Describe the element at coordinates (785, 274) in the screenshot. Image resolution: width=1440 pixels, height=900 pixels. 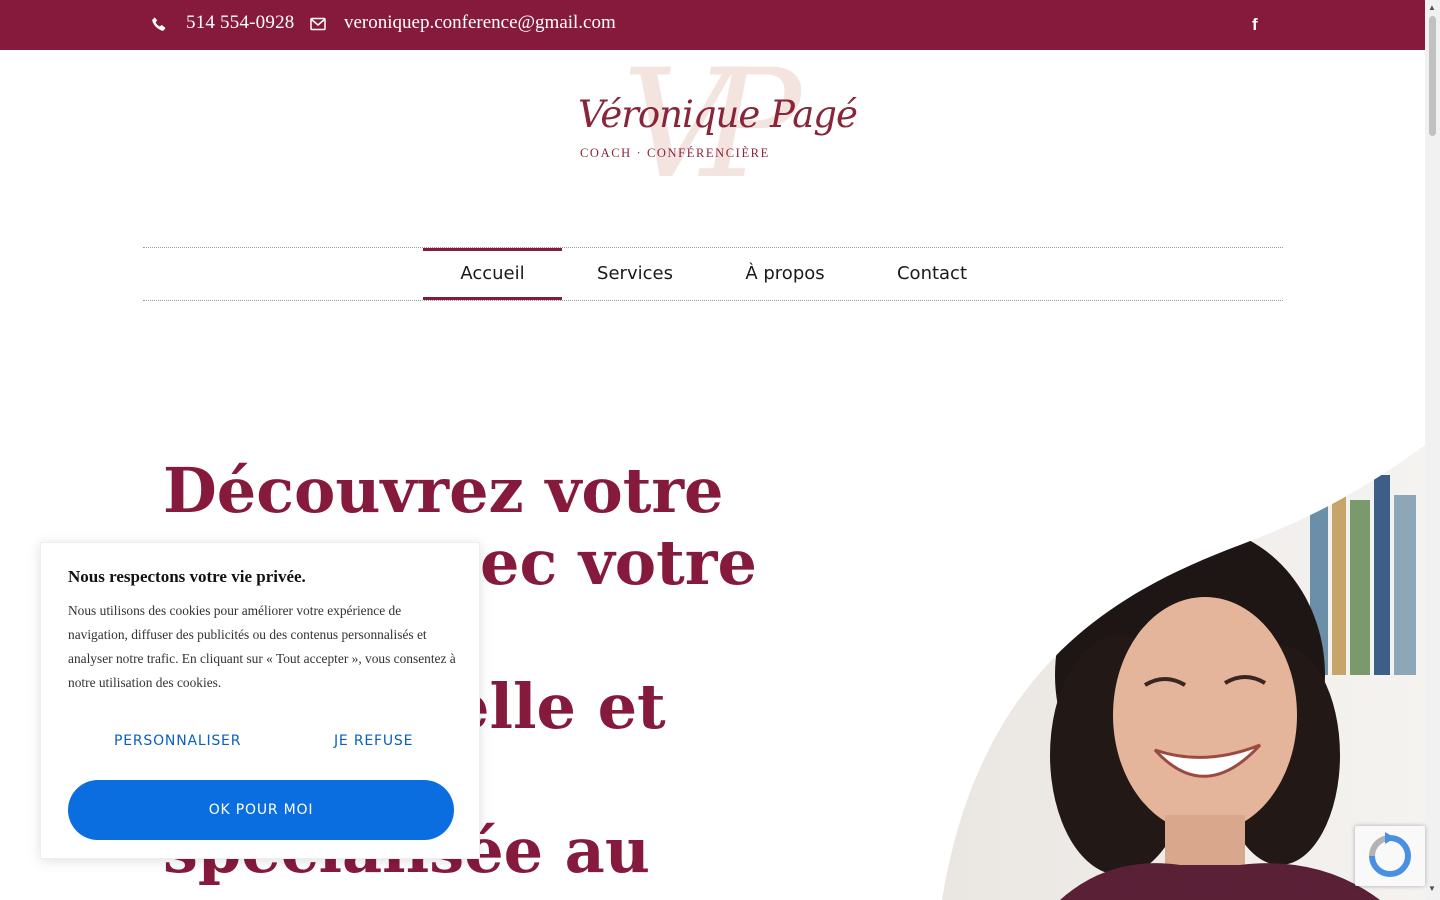
I see `nav-item-a-propos: À propos` at that location.